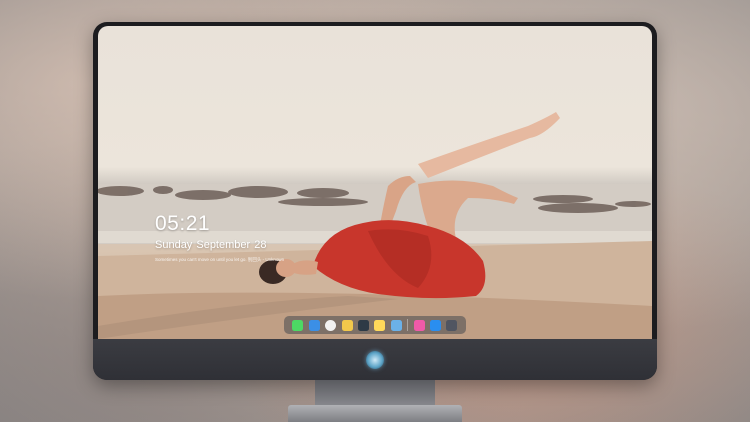  Describe the element at coordinates (375, 413) in the screenshot. I see `monitor-stand-base` at that location.